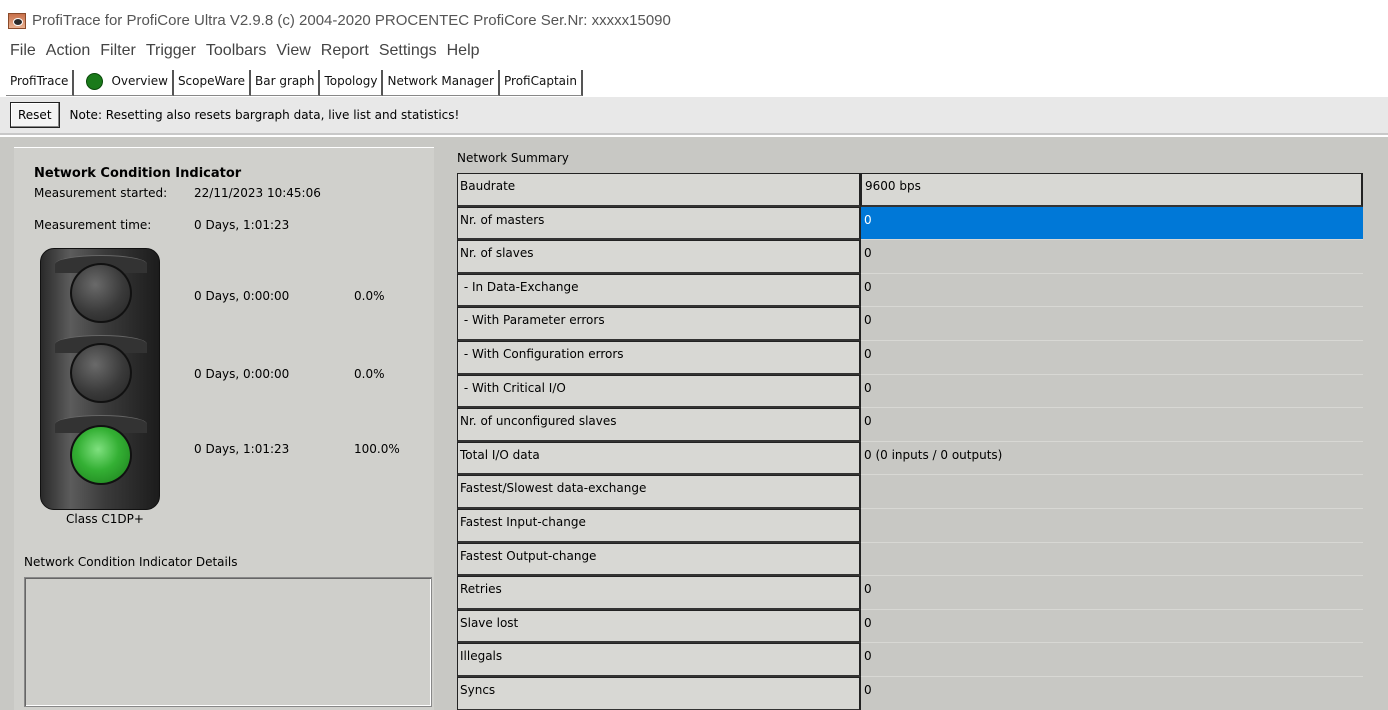 Image resolution: width=1388 pixels, height=710 pixels. Describe the element at coordinates (346, 52) in the screenshot. I see `menu-report: Report` at that location.